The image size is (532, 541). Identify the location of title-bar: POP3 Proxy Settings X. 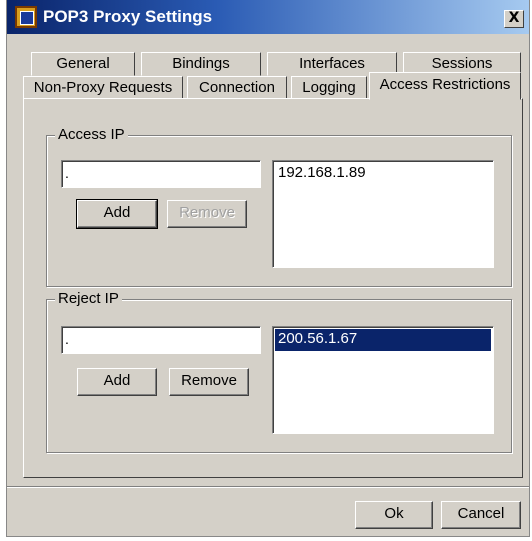
(268, 17).